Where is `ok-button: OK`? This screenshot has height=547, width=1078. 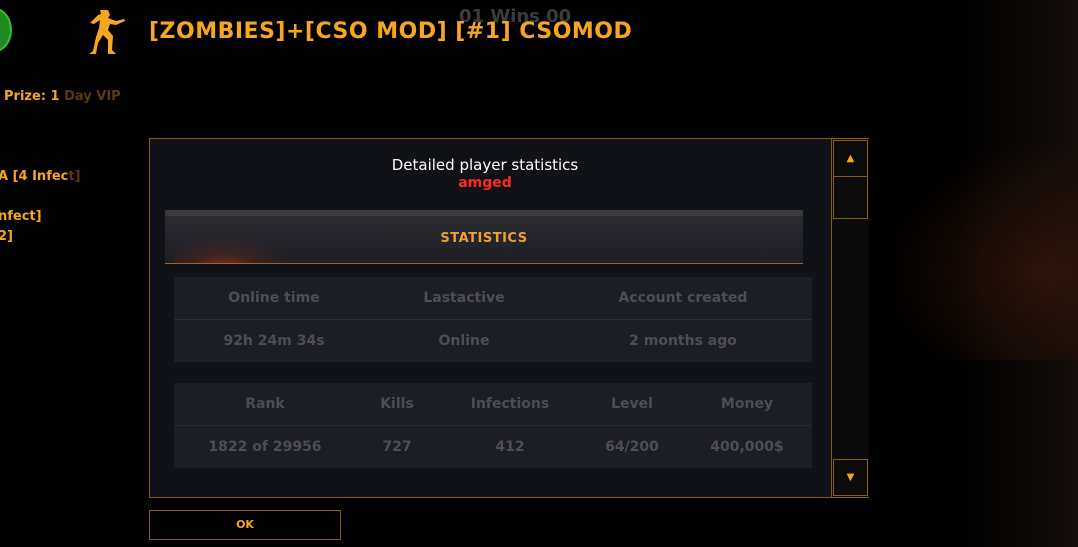 ok-button: OK is located at coordinates (245, 525).